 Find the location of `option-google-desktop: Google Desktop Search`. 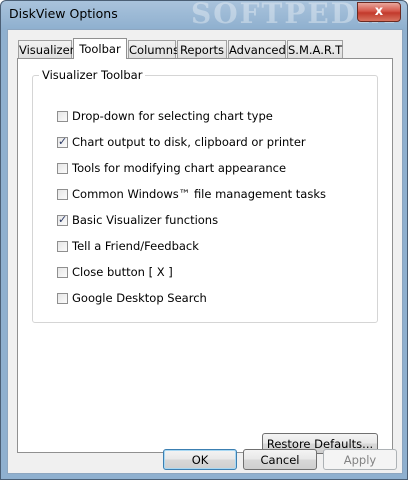

option-google-desktop: Google Desktop Search is located at coordinates (132, 298).